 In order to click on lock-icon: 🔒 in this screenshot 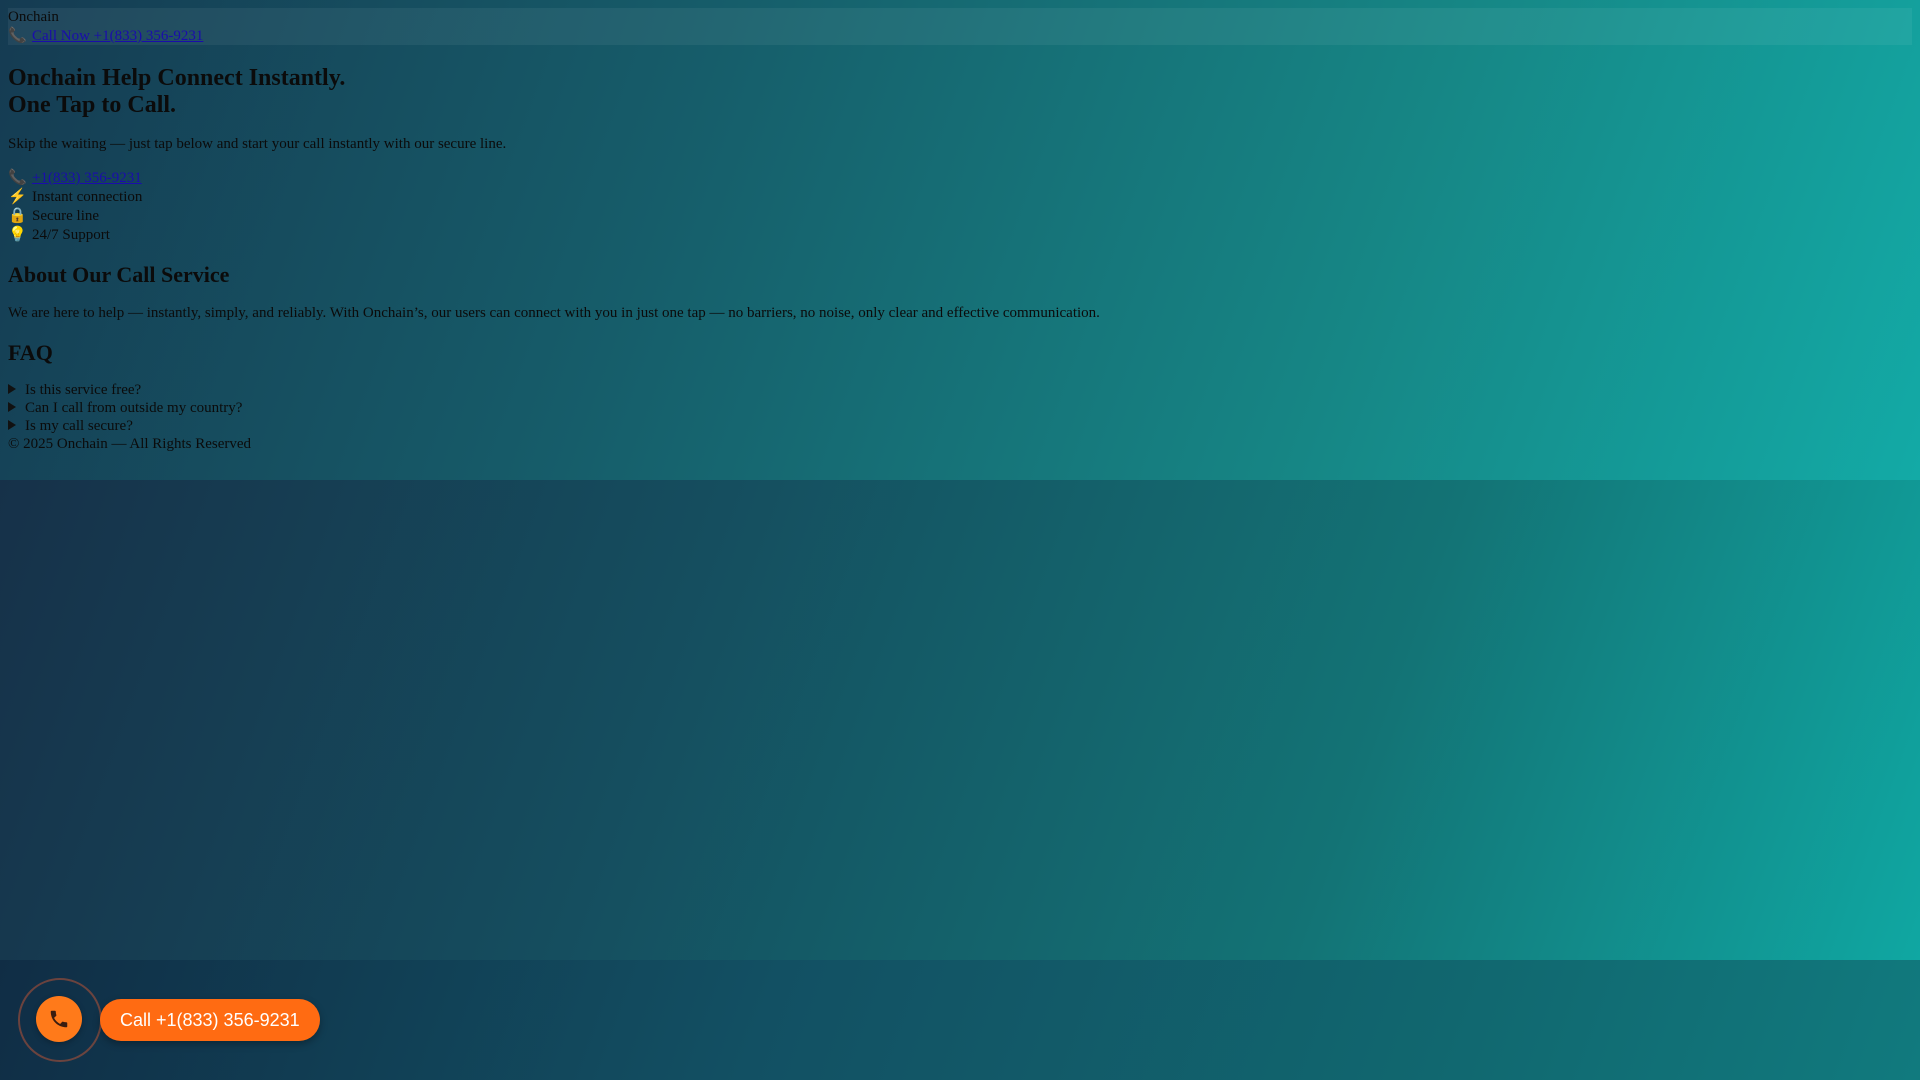, I will do `click(17, 216)`.